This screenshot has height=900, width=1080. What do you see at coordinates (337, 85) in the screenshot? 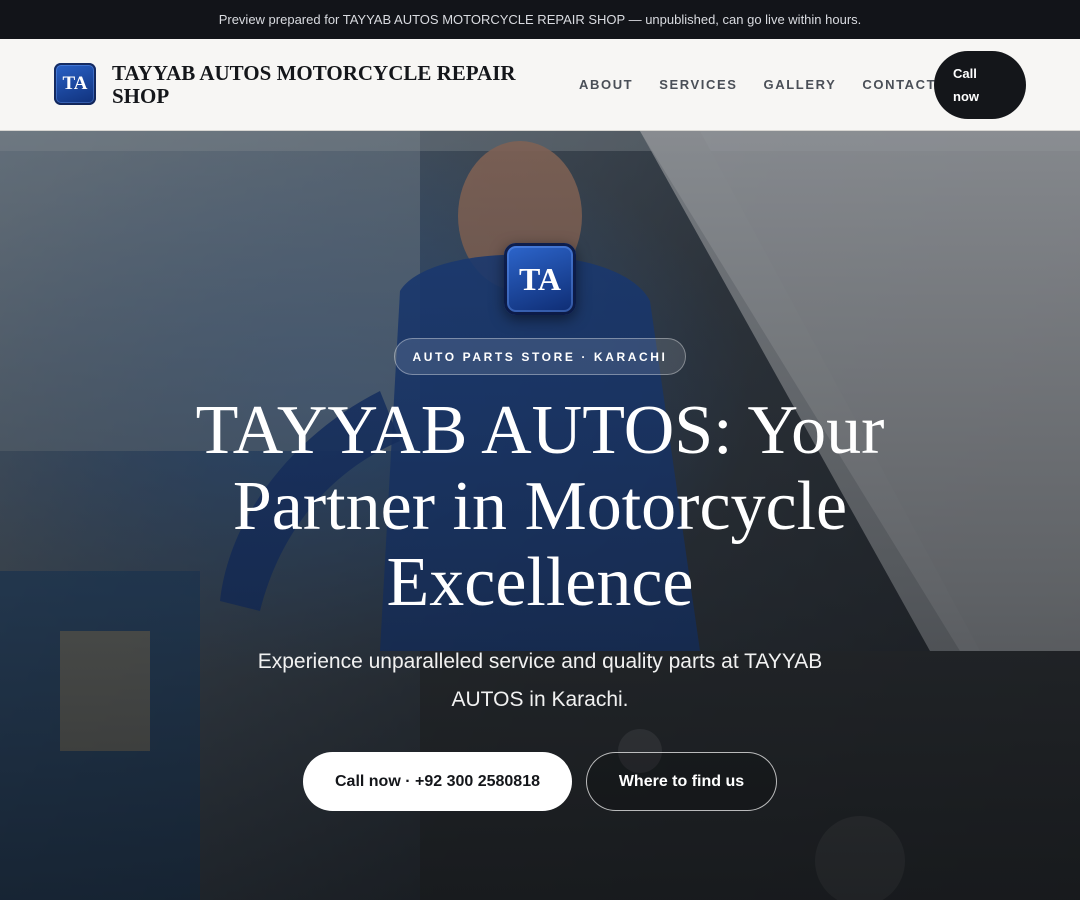
I see `brand-name: TAYYAB AUTOS MOTORCYCLE REPAIR SHOP` at bounding box center [337, 85].